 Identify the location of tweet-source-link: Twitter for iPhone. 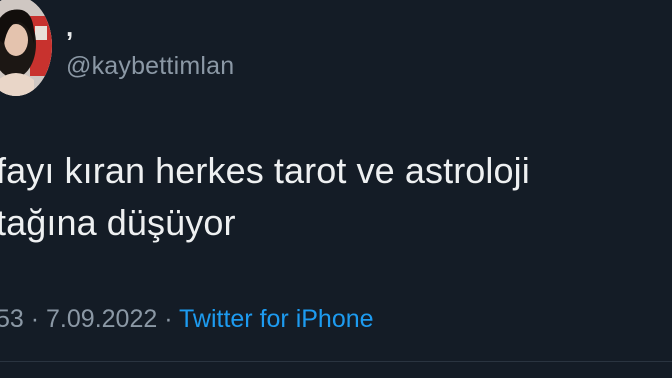
(276, 319).